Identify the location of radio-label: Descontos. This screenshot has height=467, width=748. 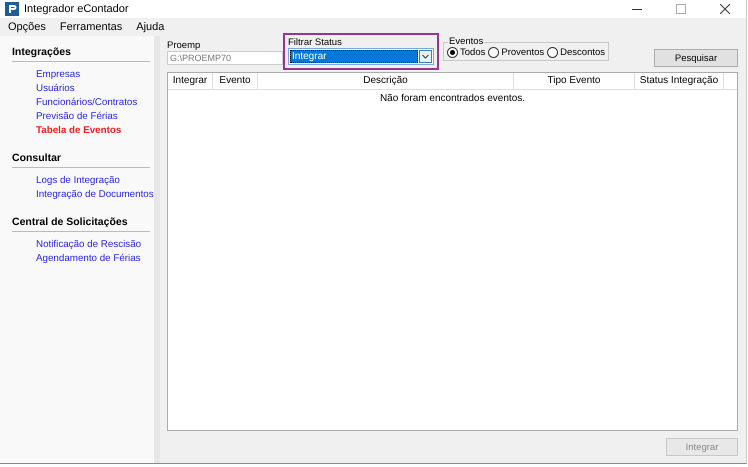
(583, 52).